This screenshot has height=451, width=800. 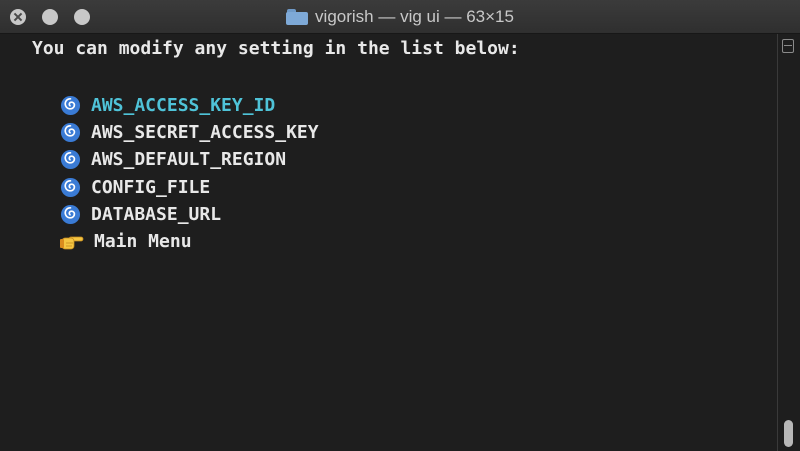 What do you see at coordinates (72, 242) in the screenshot?
I see `pointing-hand-icon` at bounding box center [72, 242].